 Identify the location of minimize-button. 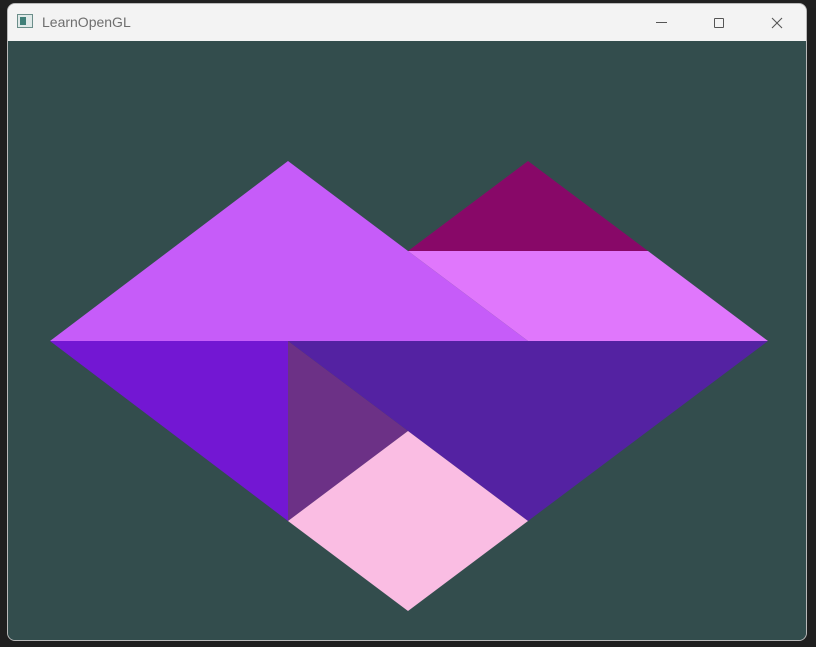
(661, 22).